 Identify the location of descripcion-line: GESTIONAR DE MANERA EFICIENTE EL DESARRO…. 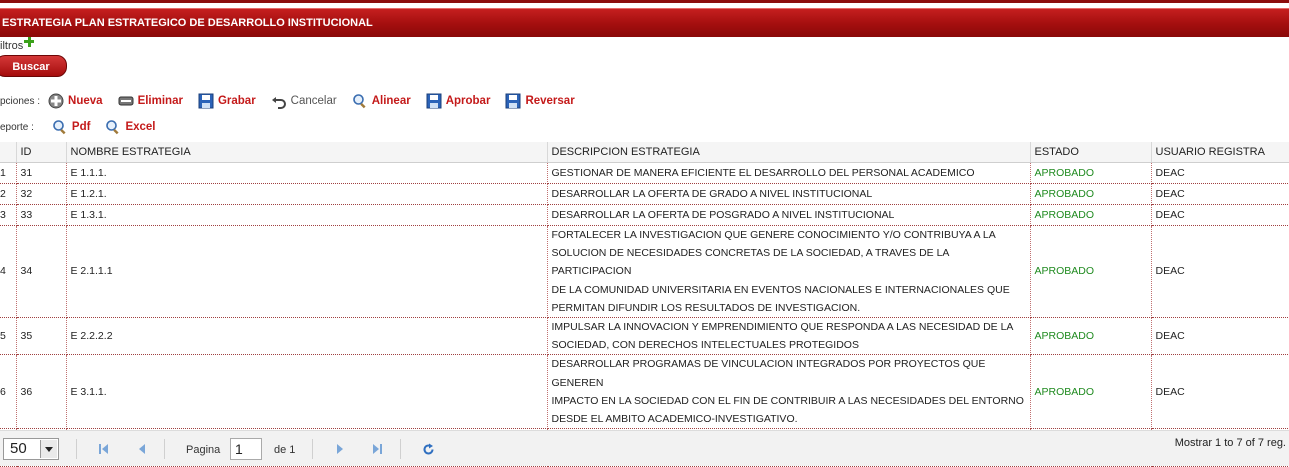
(763, 172).